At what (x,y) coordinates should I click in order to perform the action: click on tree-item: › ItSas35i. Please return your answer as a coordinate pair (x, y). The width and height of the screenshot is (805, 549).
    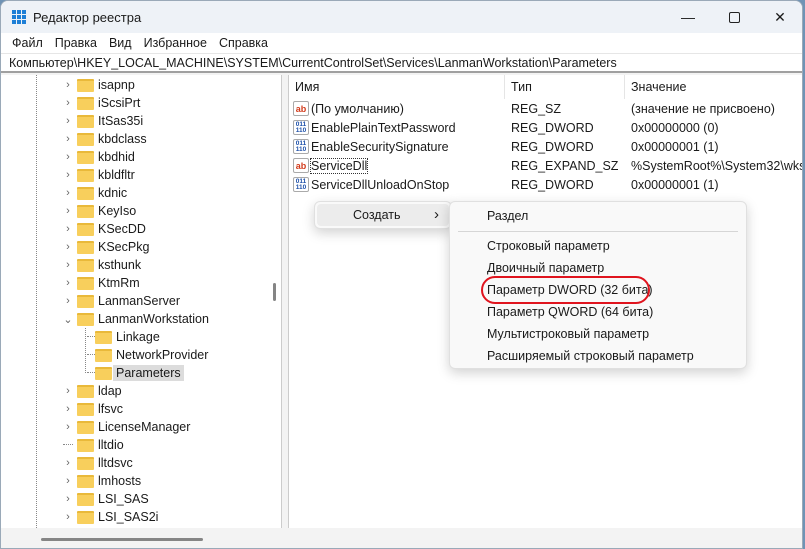
    Looking at the image, I should click on (103, 121).